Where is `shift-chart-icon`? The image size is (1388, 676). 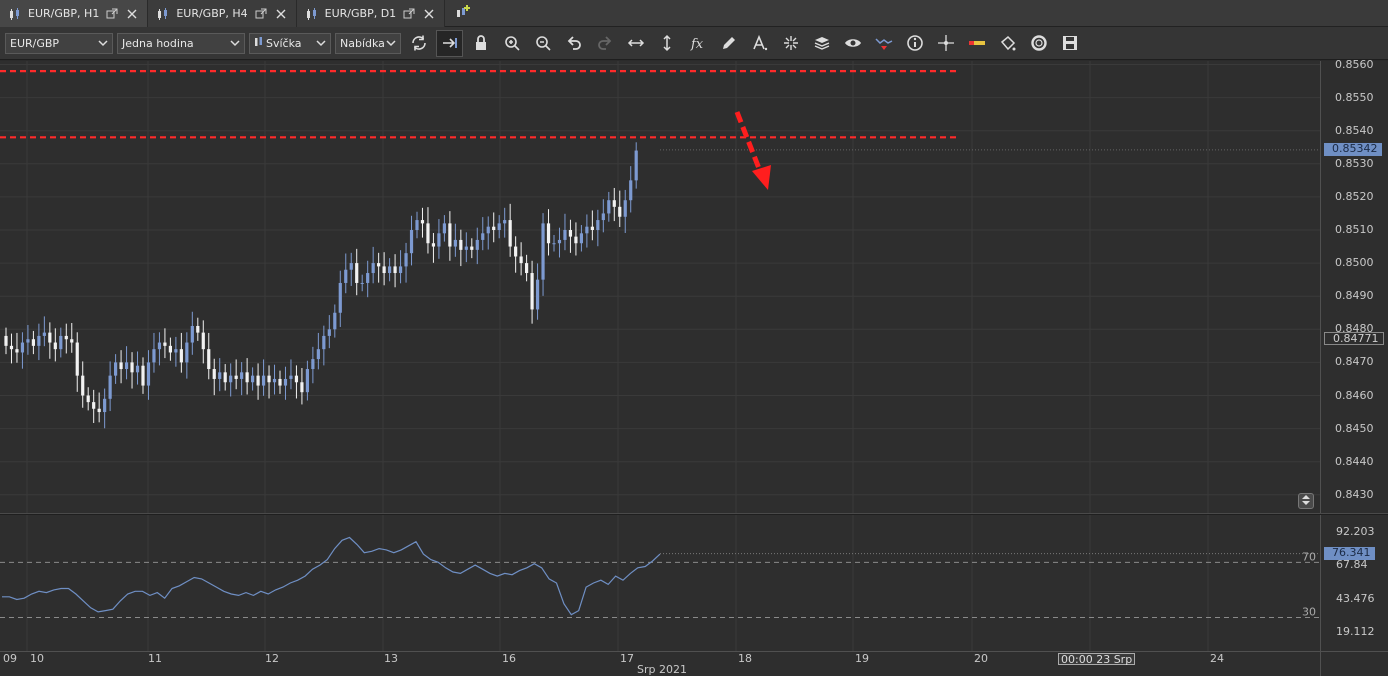 shift-chart-icon is located at coordinates (449, 43).